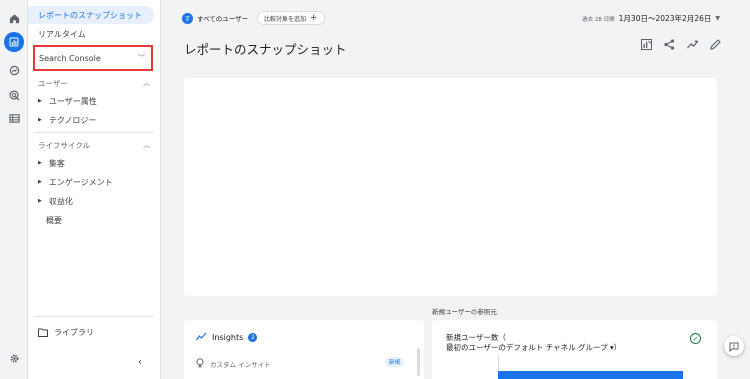  Describe the element at coordinates (14, 95) in the screenshot. I see `advertising-icon` at that location.